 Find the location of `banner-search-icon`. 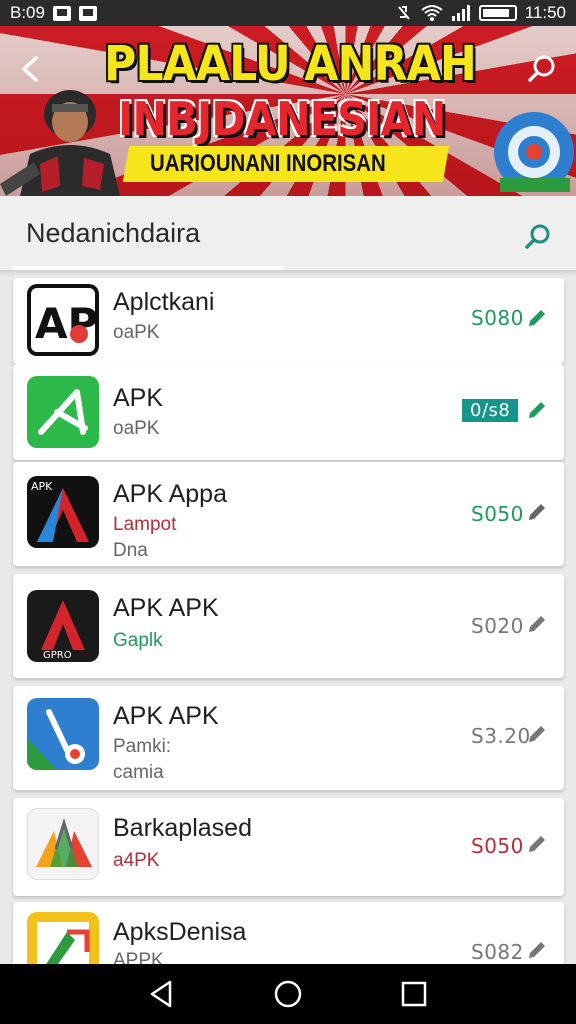

banner-search-icon is located at coordinates (543, 69).